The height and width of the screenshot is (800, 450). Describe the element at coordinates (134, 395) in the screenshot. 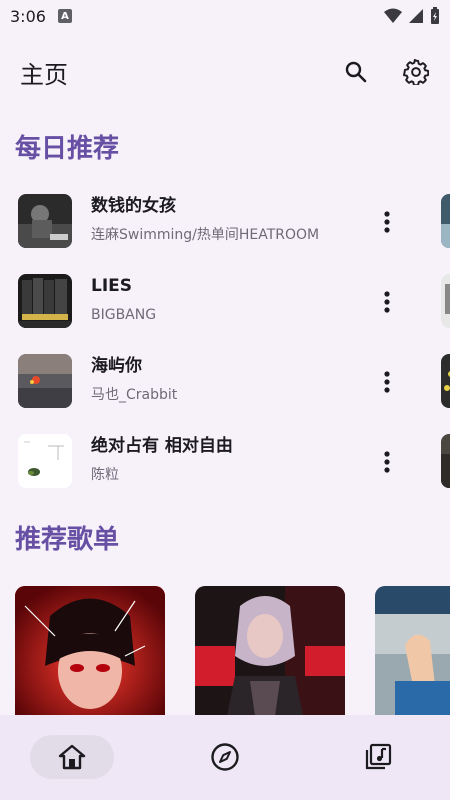

I see `song-artist: 马也_Crabbit` at that location.